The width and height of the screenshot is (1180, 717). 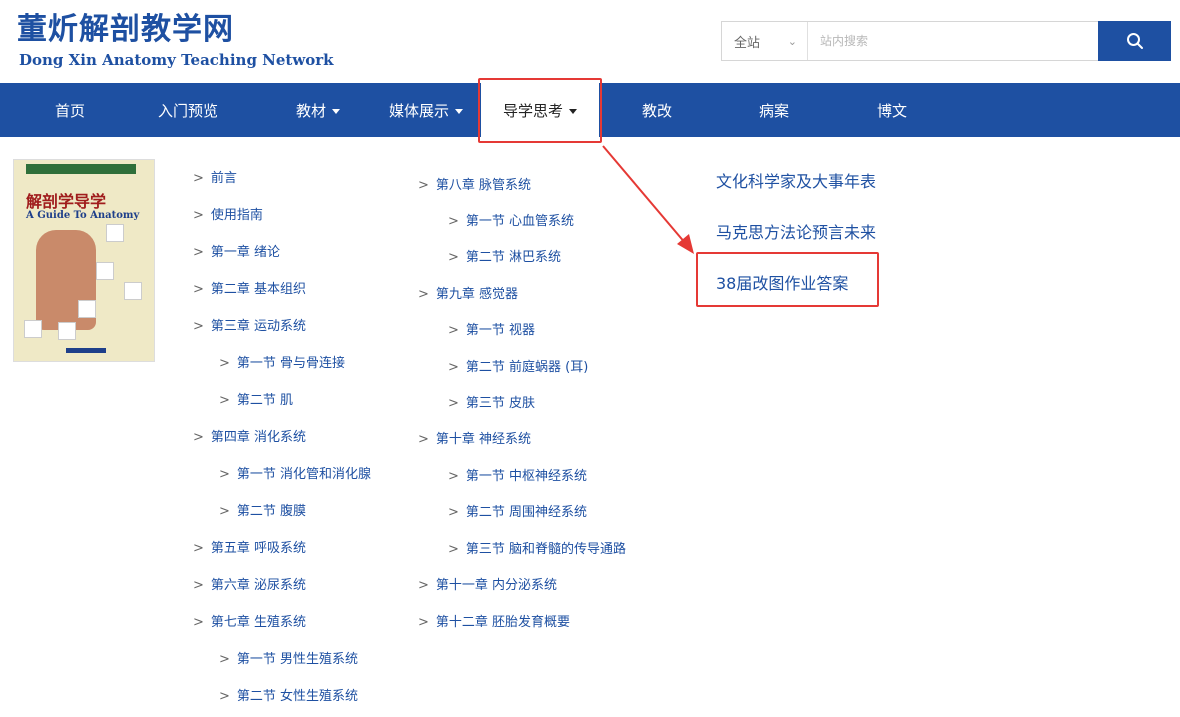 I want to click on toc-link: > 使用指南, so click(x=228, y=213).